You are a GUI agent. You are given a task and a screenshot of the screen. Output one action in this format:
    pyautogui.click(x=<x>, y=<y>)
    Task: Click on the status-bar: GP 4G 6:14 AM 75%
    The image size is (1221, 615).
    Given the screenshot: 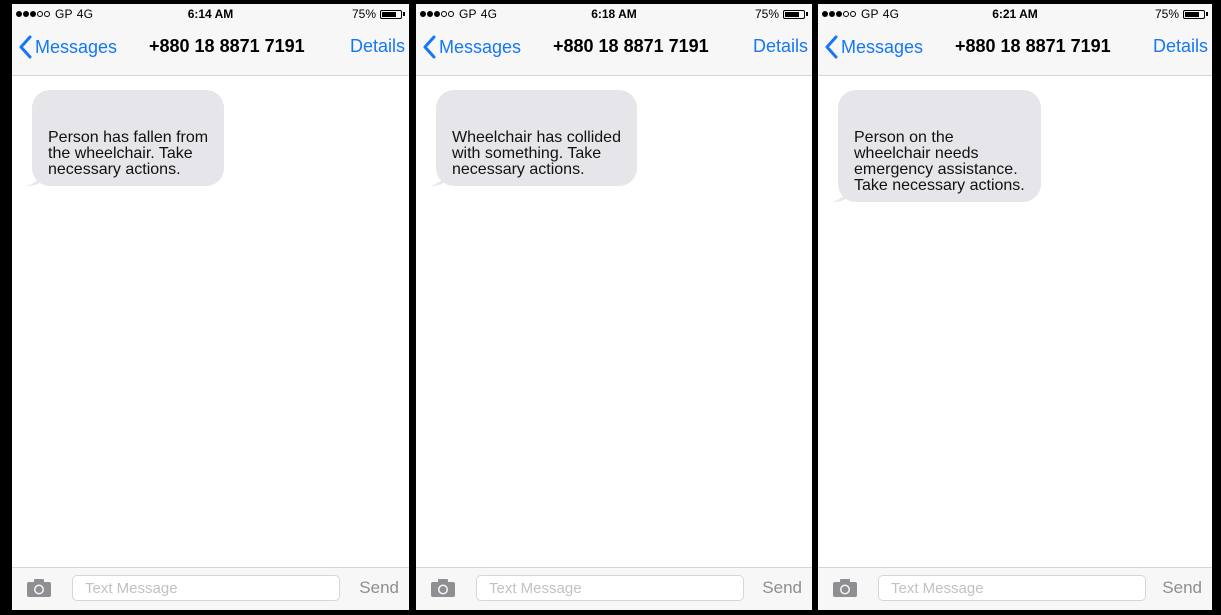 What is the action you would take?
    pyautogui.click(x=210, y=13)
    